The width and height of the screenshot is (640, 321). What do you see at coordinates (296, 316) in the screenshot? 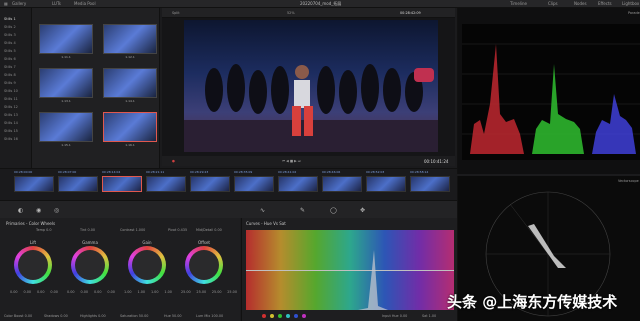
I see `color-swatch-blue` at bounding box center [296, 316].